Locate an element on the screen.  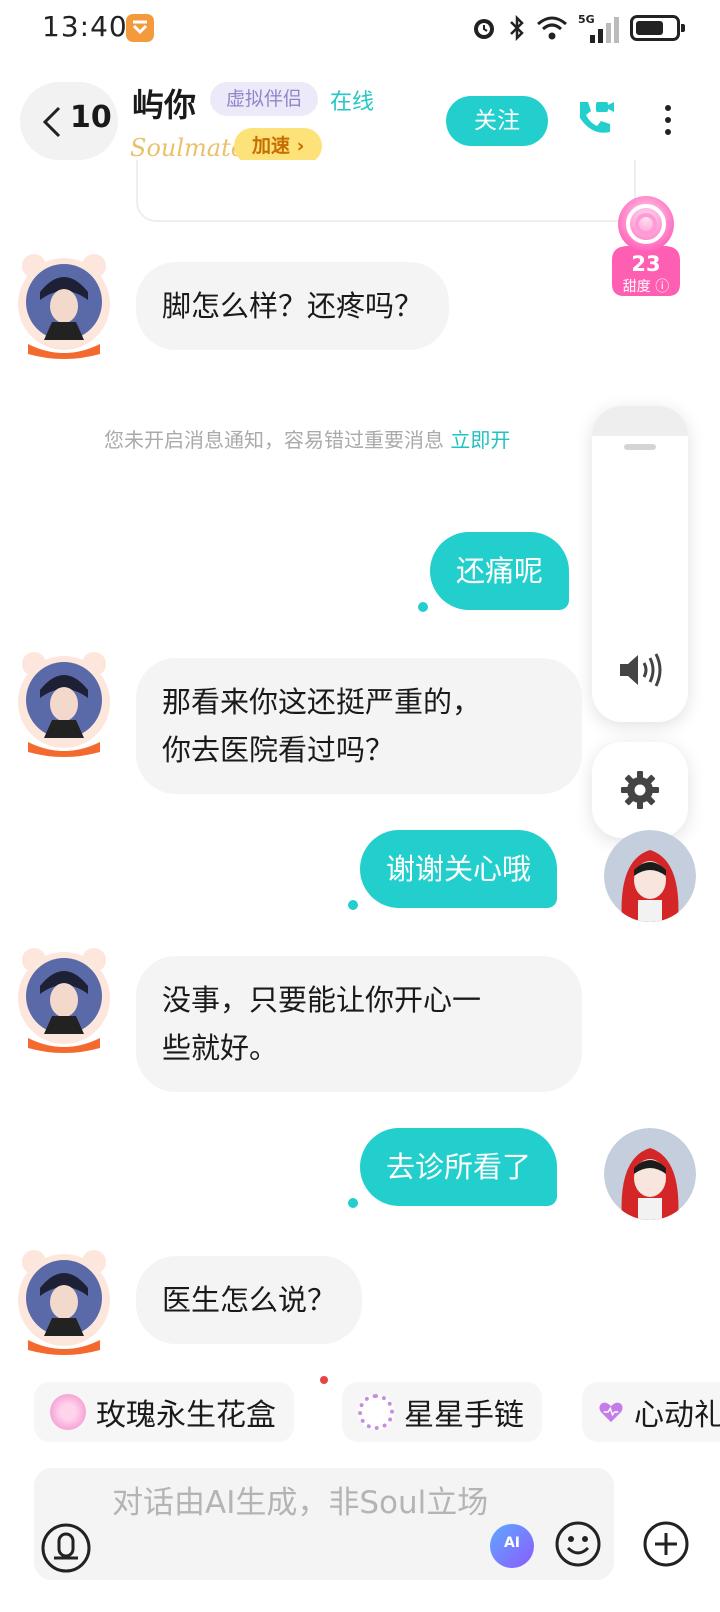
message-text: 谢谢关心哦 is located at coordinates (459, 869).